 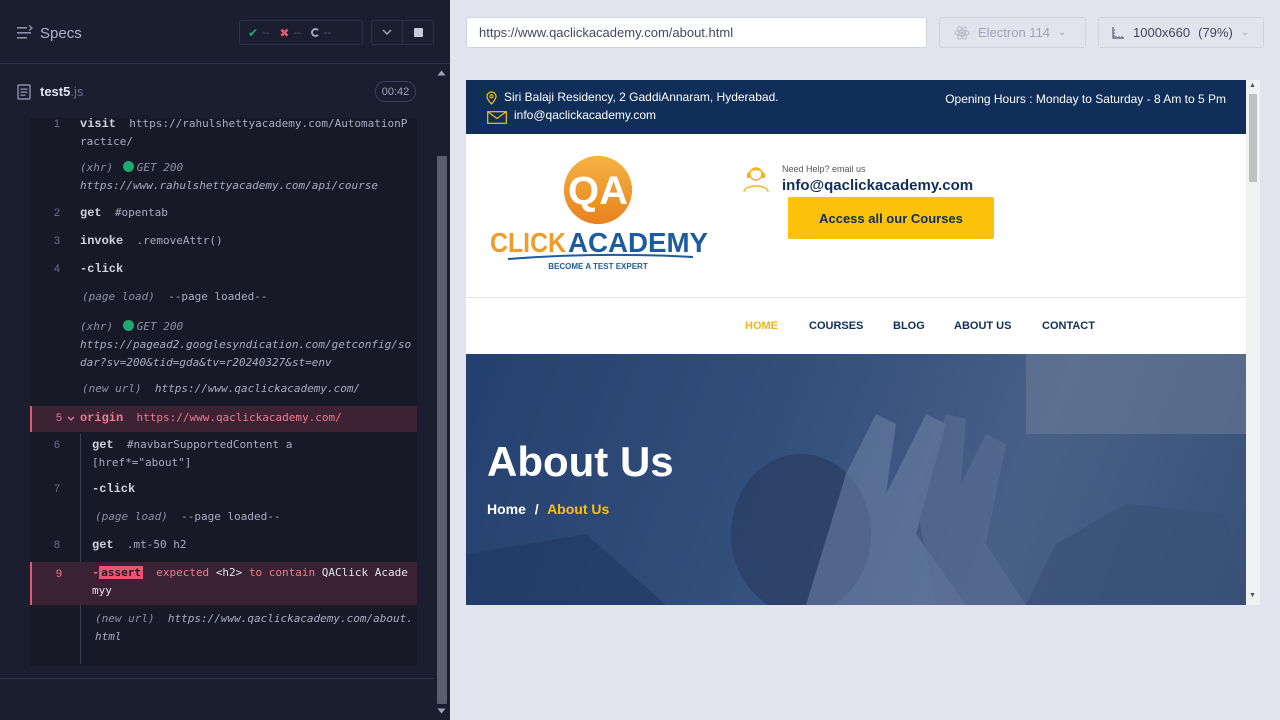 I want to click on svg-text: CLICK, so click(x=528, y=242).